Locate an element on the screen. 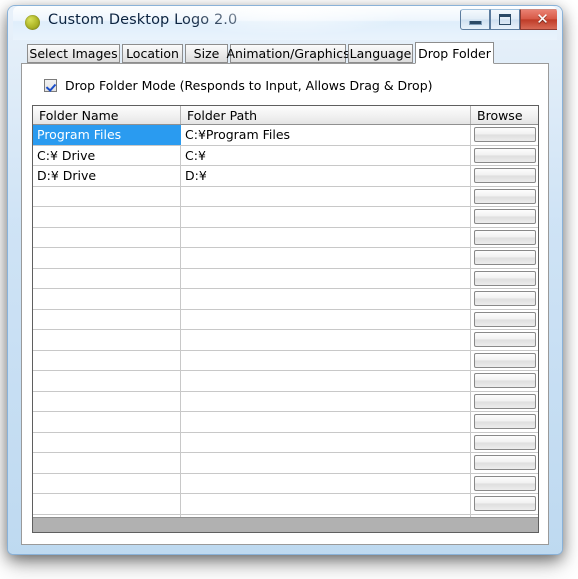 The height and width of the screenshot is (579, 578). folder-name-cell: Program Files is located at coordinates (107, 135).